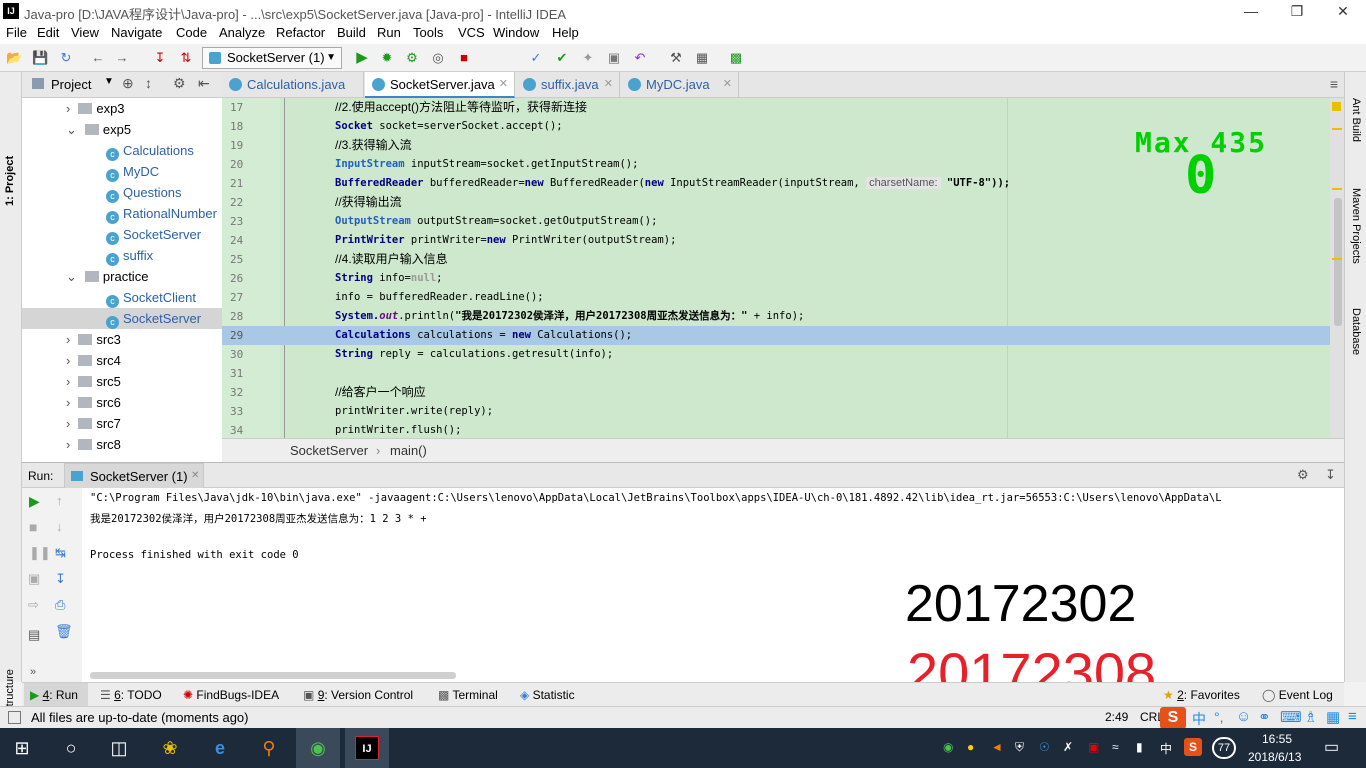 The height and width of the screenshot is (768, 1366). Describe the element at coordinates (93, 423) in the screenshot. I see `tree-folder-src7: › src7` at that location.